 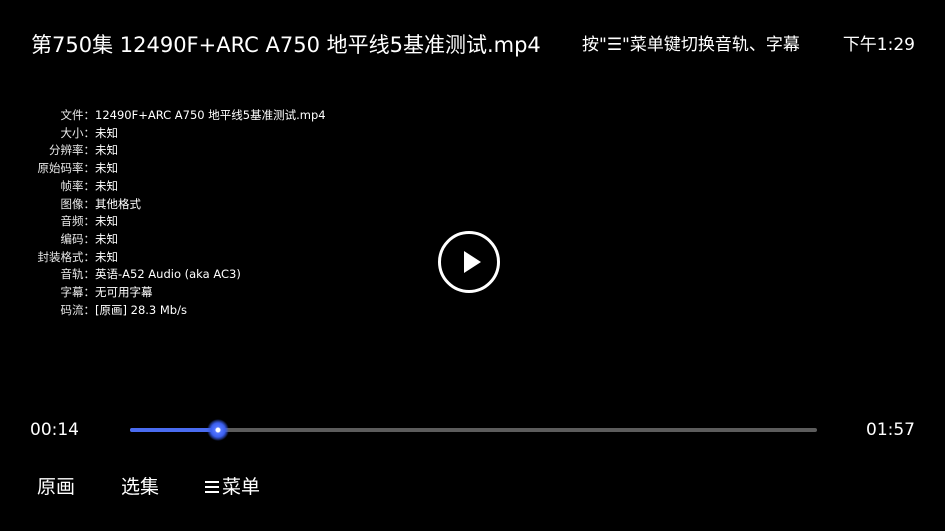 I want to click on info-label: 封装格式：, so click(x=66, y=256).